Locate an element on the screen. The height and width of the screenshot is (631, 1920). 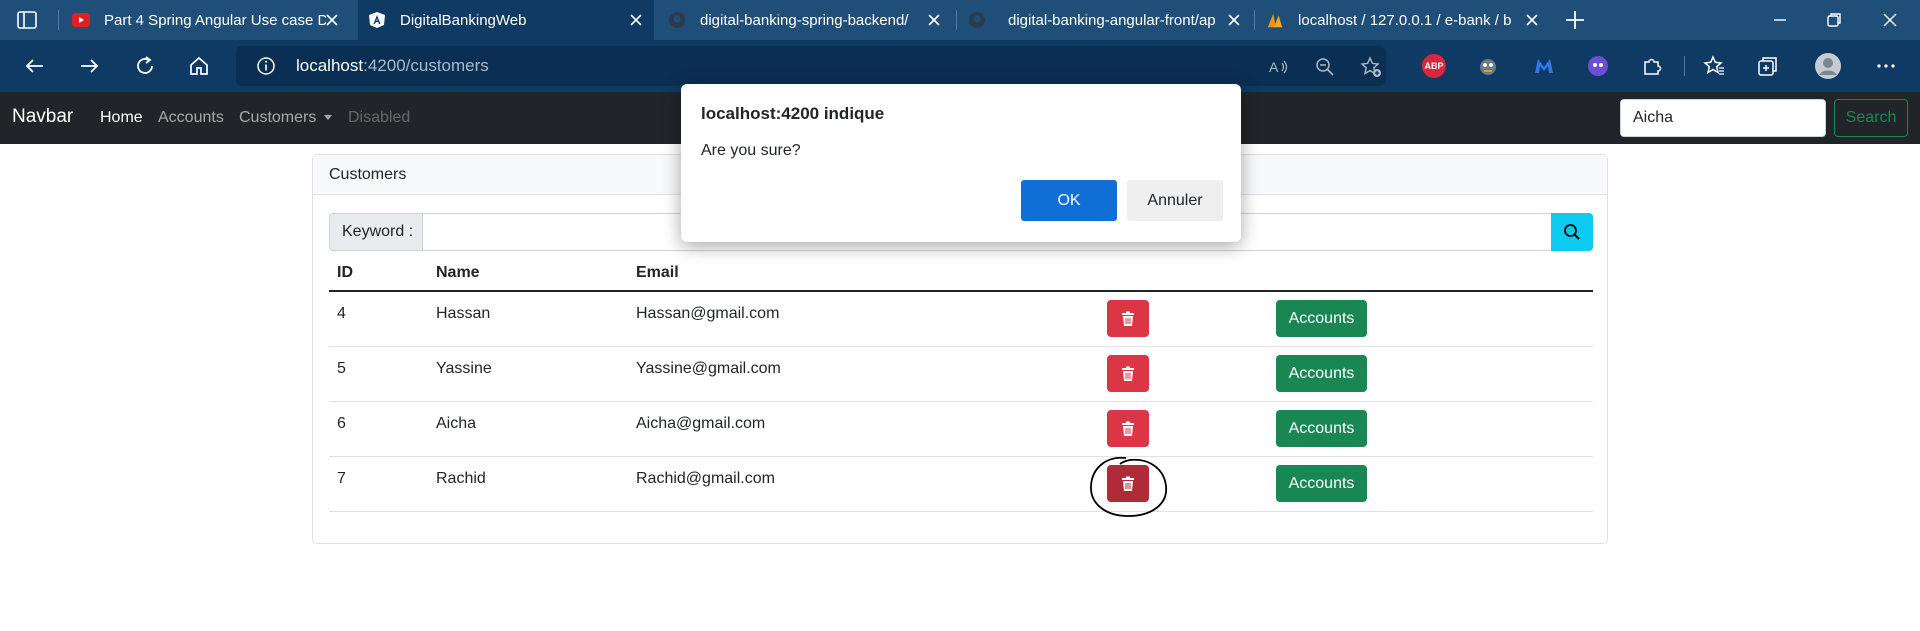
toolbar-separator is located at coordinates (1684, 66).